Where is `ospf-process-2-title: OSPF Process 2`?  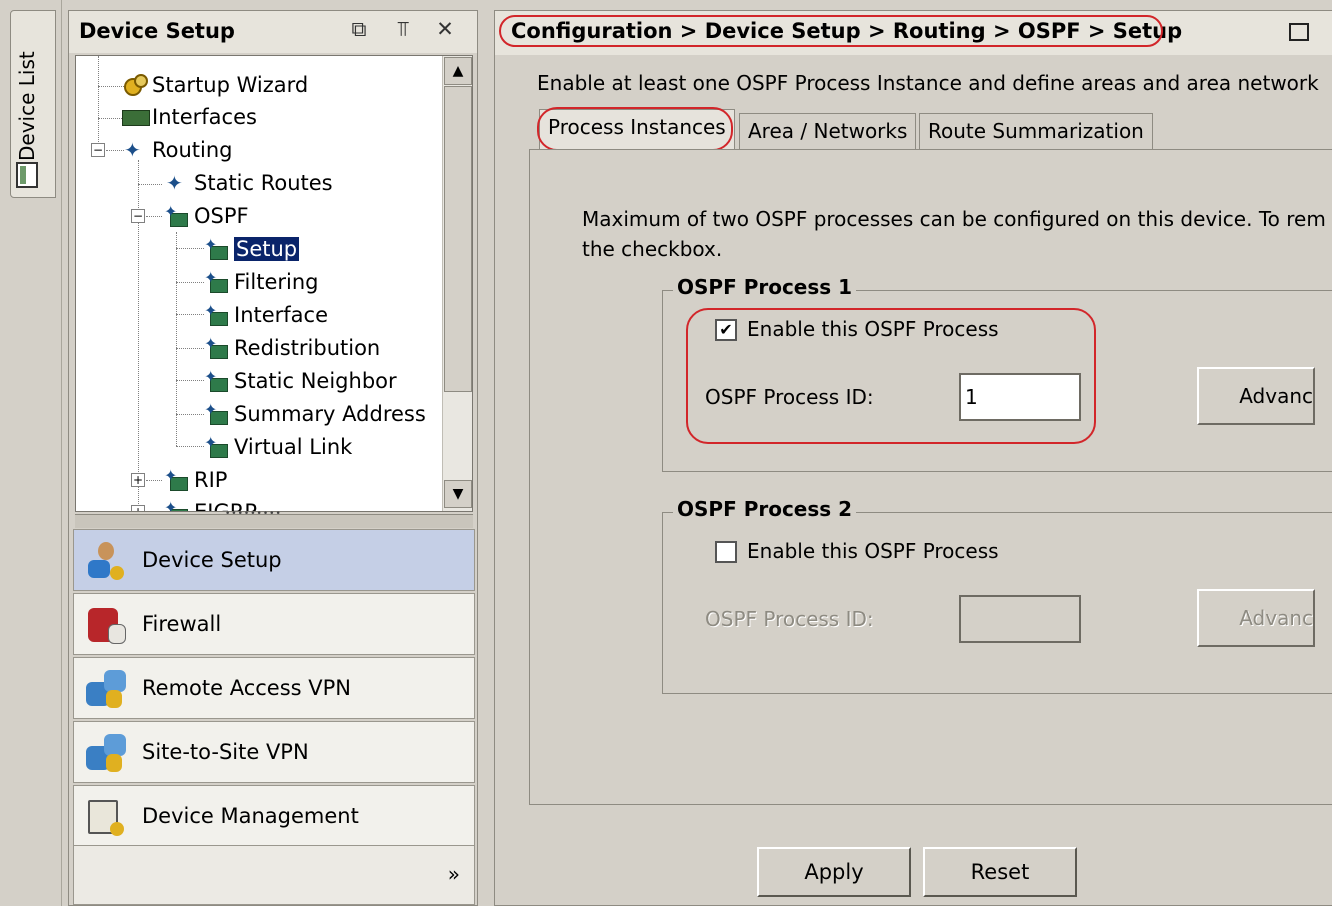 ospf-process-2-title: OSPF Process 2 is located at coordinates (765, 509).